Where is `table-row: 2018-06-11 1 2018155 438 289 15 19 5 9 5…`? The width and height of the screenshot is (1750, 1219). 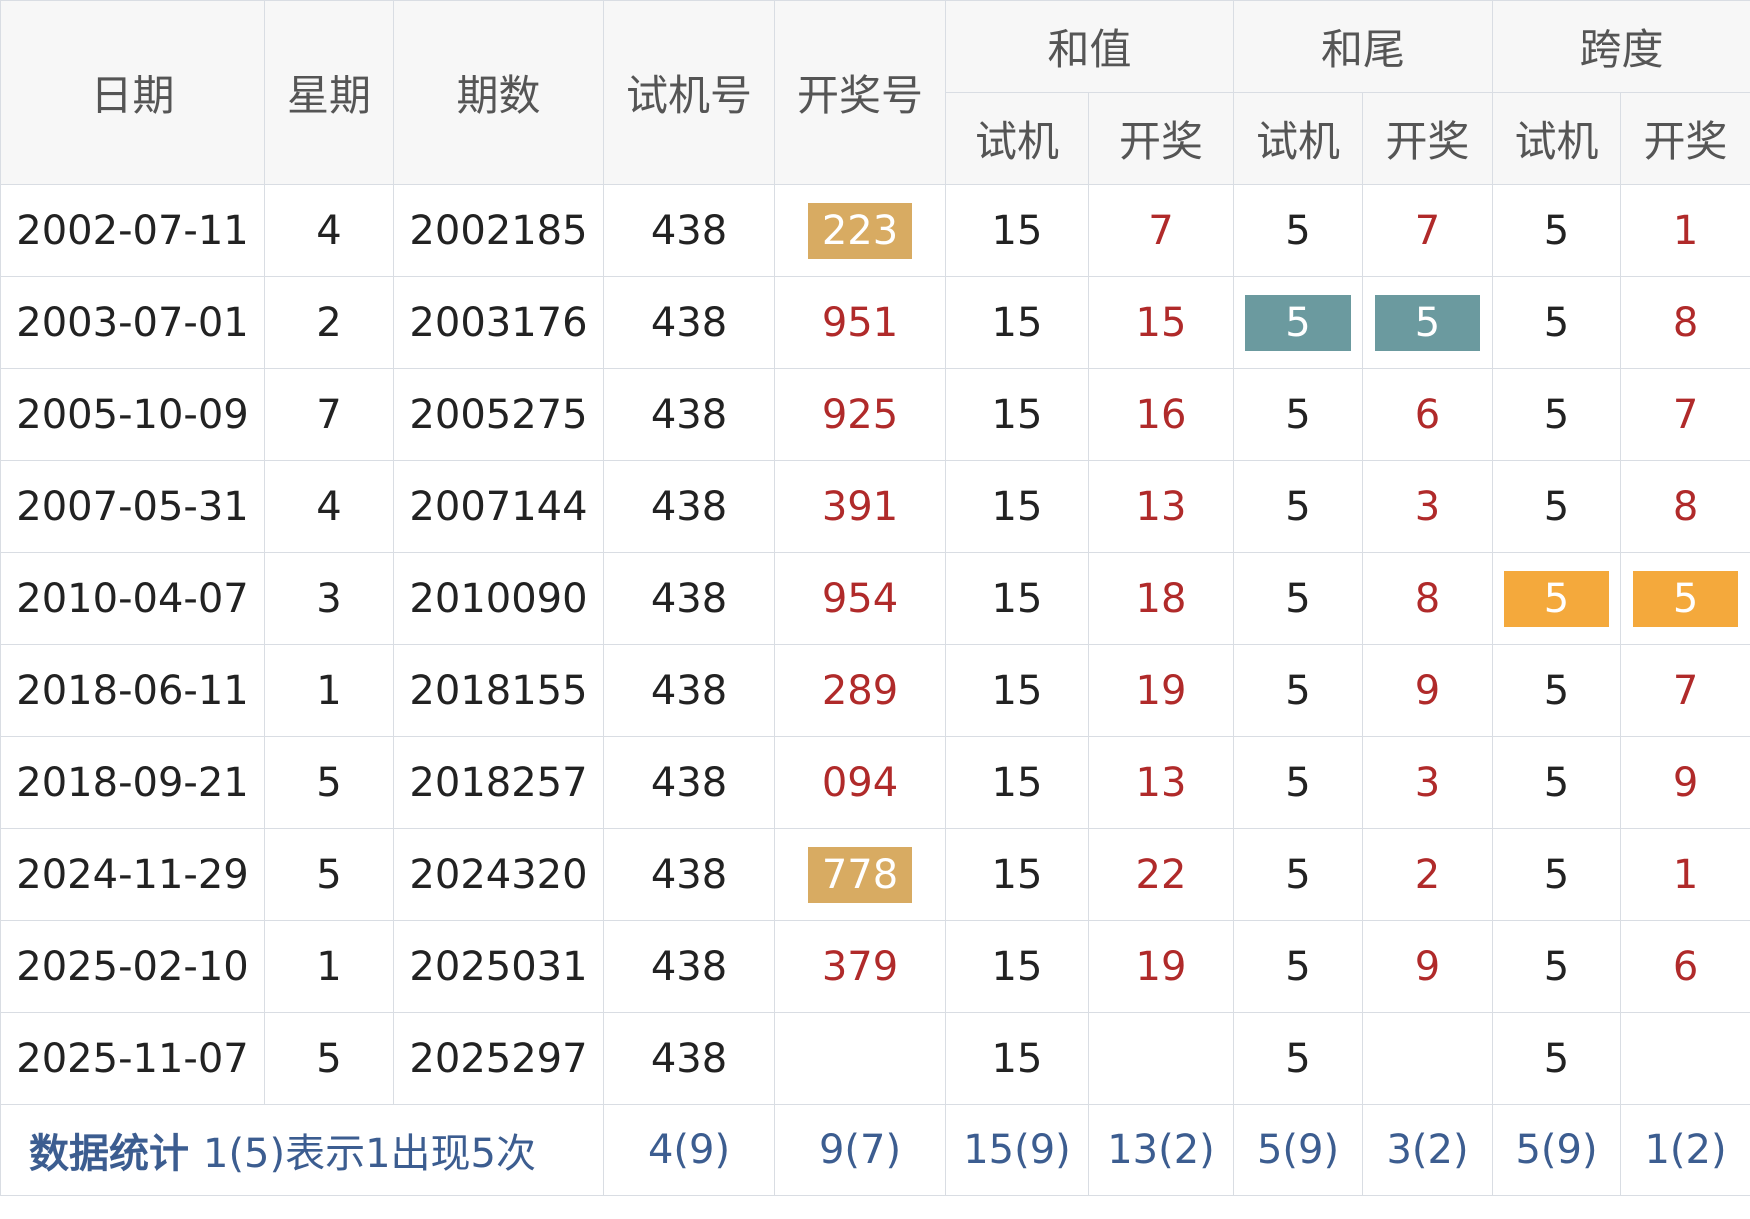 table-row: 2018-06-11 1 2018155 438 289 15 19 5 9 5… is located at coordinates (875, 690).